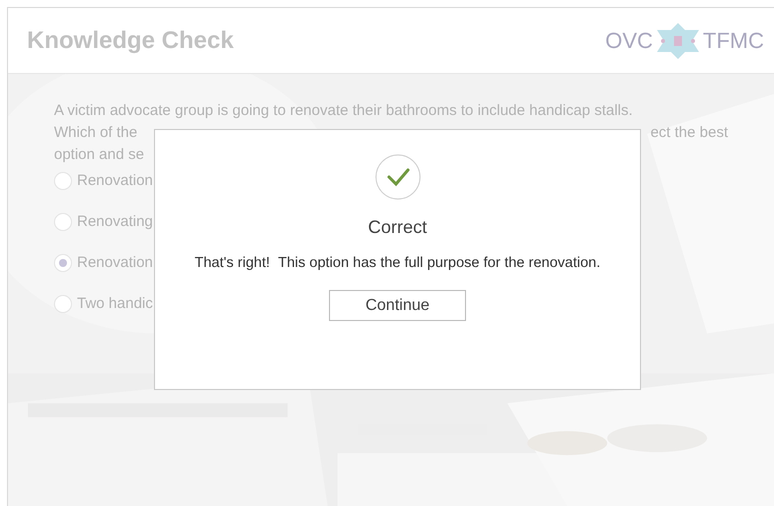 The height and width of the screenshot is (506, 774). Describe the element at coordinates (397, 305) in the screenshot. I see `continue-button: Continue` at that location.